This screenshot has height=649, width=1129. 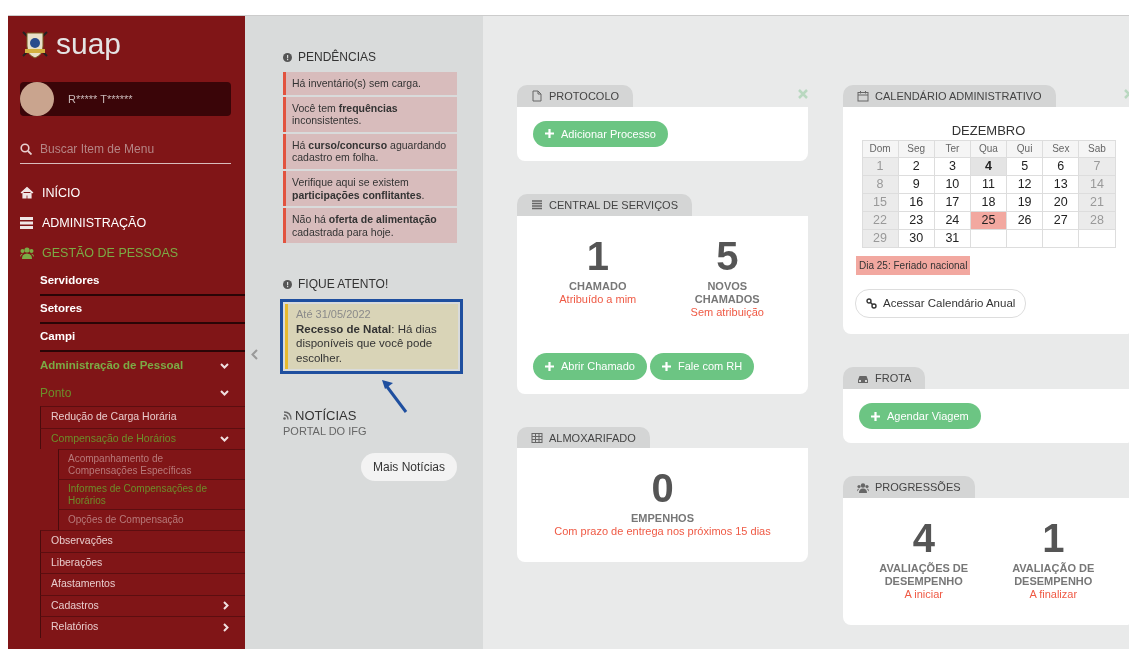 I want to click on calendar-day: 5, so click(x=1024, y=166).